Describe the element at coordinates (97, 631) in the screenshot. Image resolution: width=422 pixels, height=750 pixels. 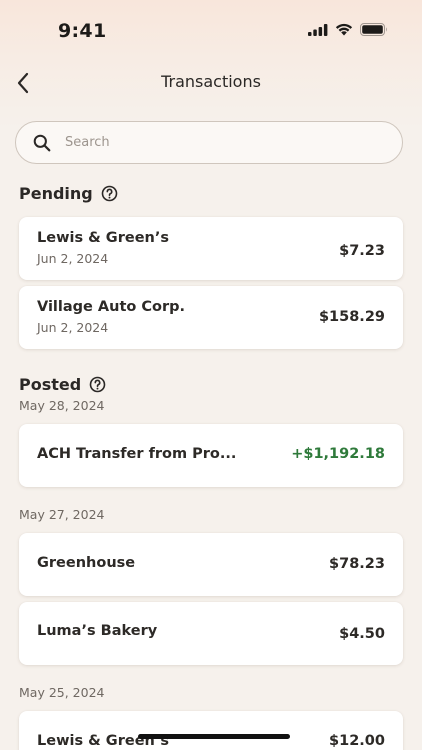
I see `transaction-name: Luma’s Bakery` at that location.